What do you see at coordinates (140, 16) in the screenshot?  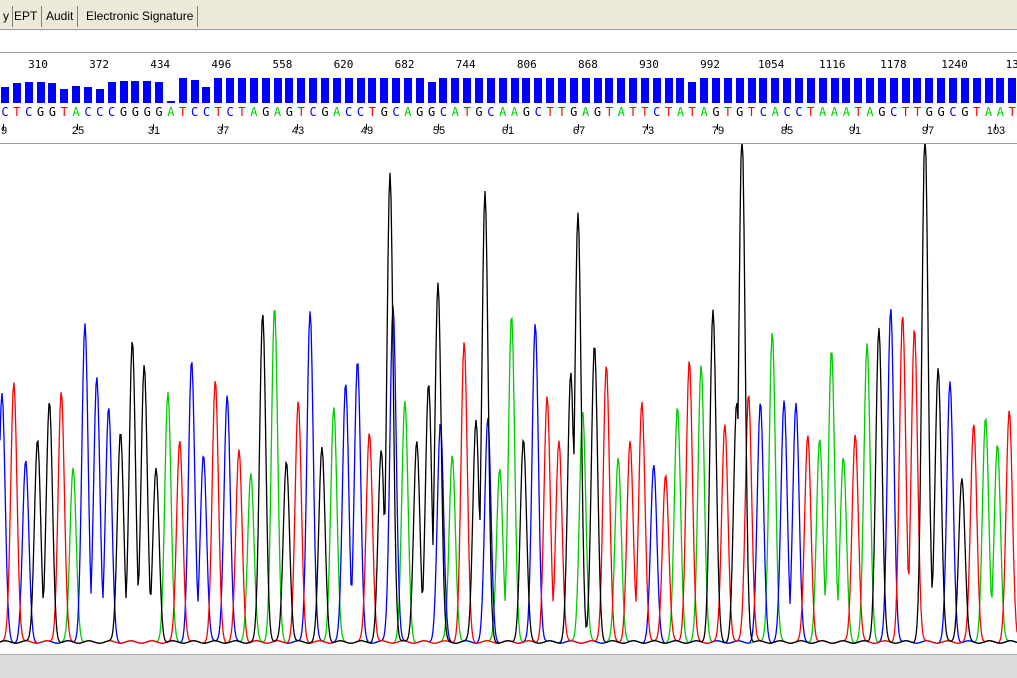 I see `tab-electronic-signature: Electronic Signature` at bounding box center [140, 16].